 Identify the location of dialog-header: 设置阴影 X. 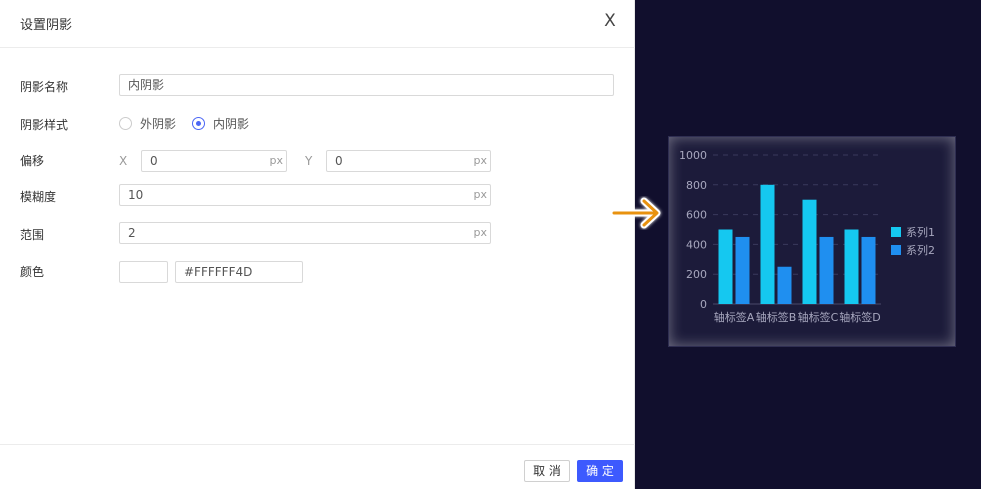
(317, 24).